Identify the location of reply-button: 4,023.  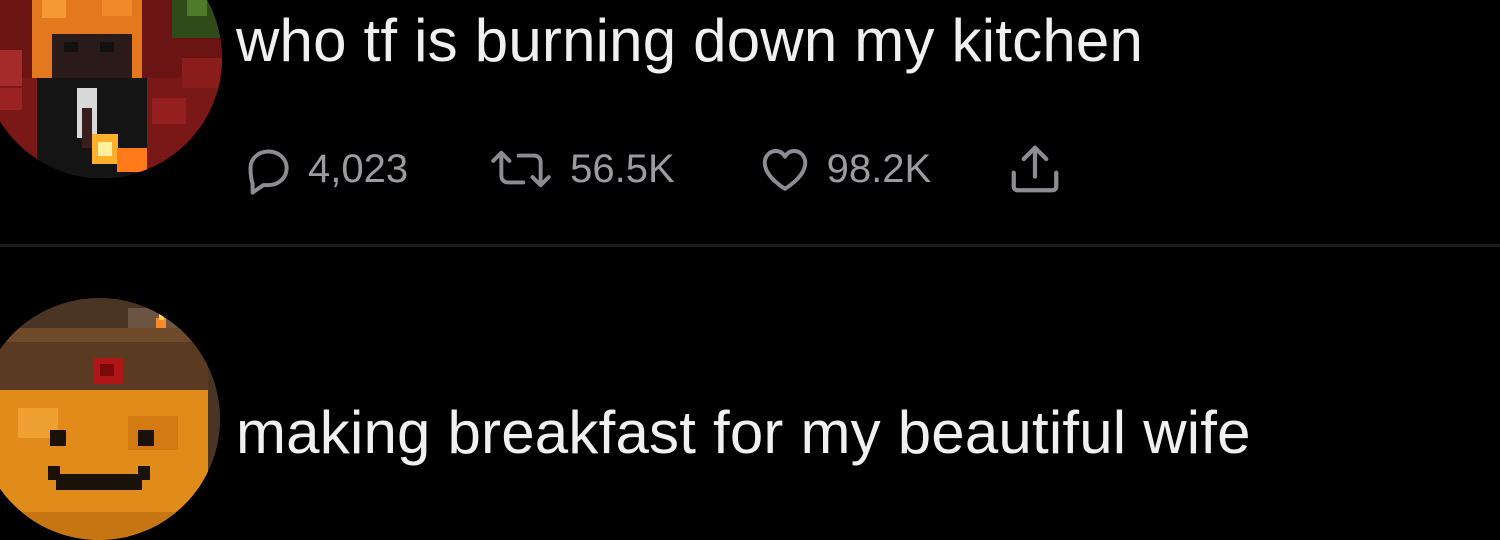
(324, 169).